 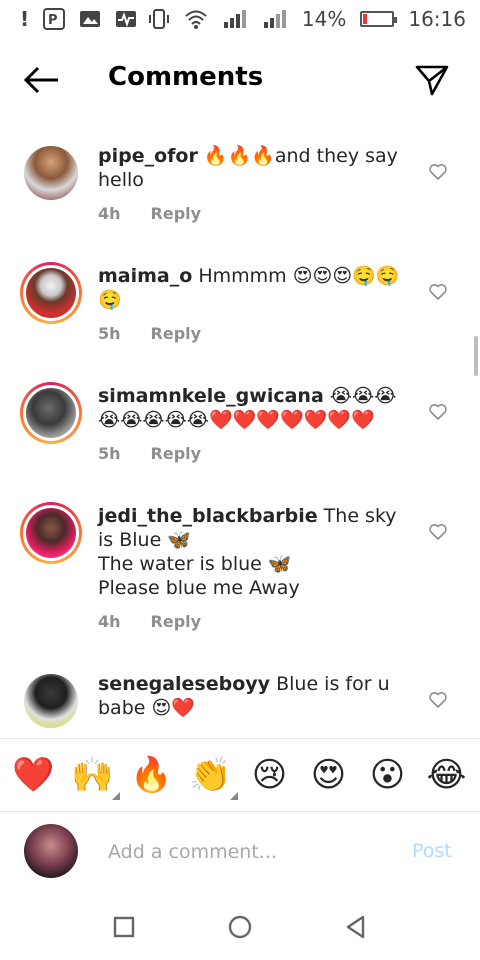 I want to click on vibrate-icon, so click(x=158, y=19).